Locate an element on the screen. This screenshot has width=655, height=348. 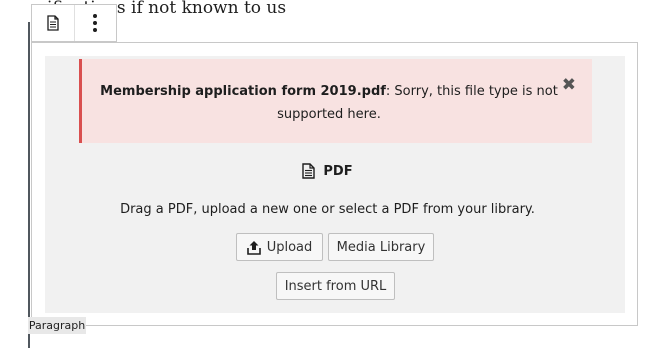
block-left-border is located at coordinates (29, 185).